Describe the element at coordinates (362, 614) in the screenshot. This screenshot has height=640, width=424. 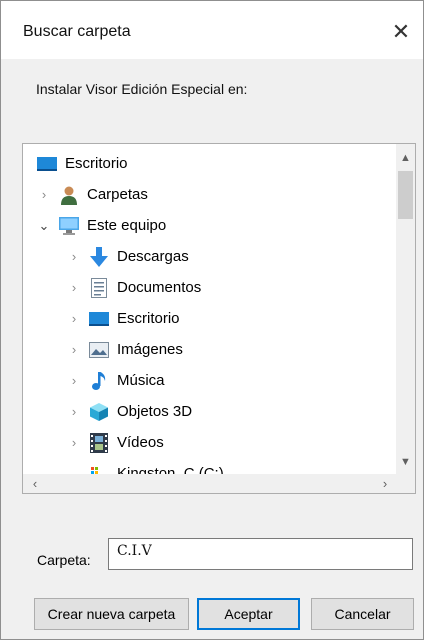
I see `cancel-button: Cancelar` at that location.